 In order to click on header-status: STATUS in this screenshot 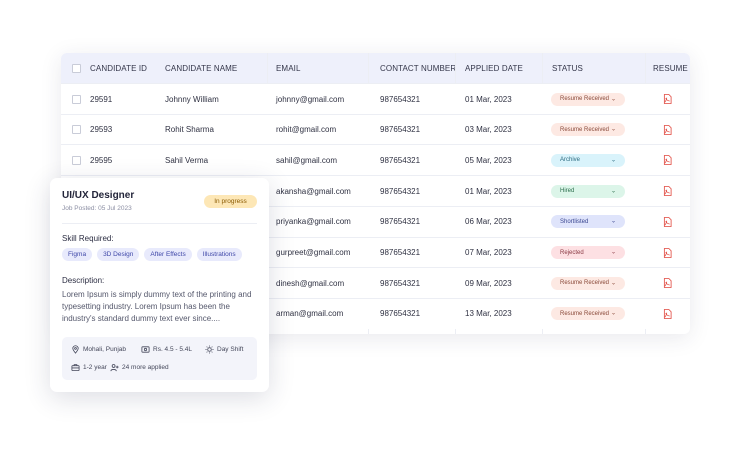, I will do `click(567, 68)`.